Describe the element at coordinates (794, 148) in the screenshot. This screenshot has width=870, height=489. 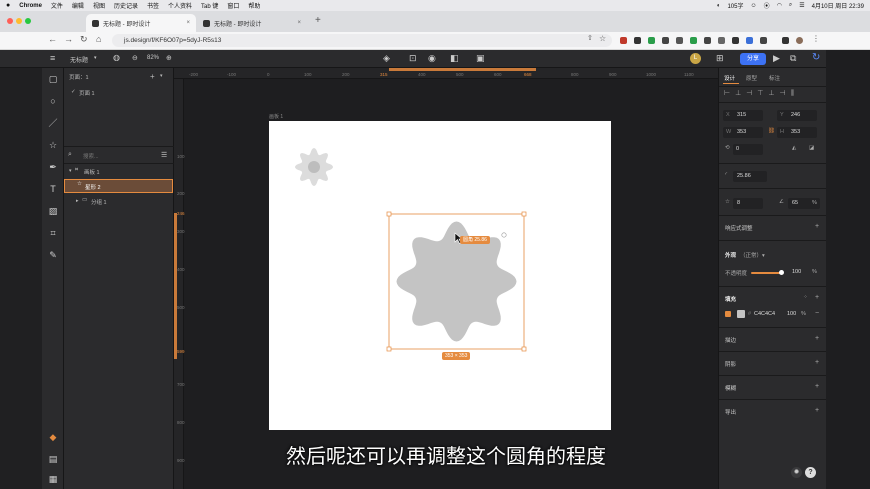
I see `flip-horizontal-icon: ◭` at that location.